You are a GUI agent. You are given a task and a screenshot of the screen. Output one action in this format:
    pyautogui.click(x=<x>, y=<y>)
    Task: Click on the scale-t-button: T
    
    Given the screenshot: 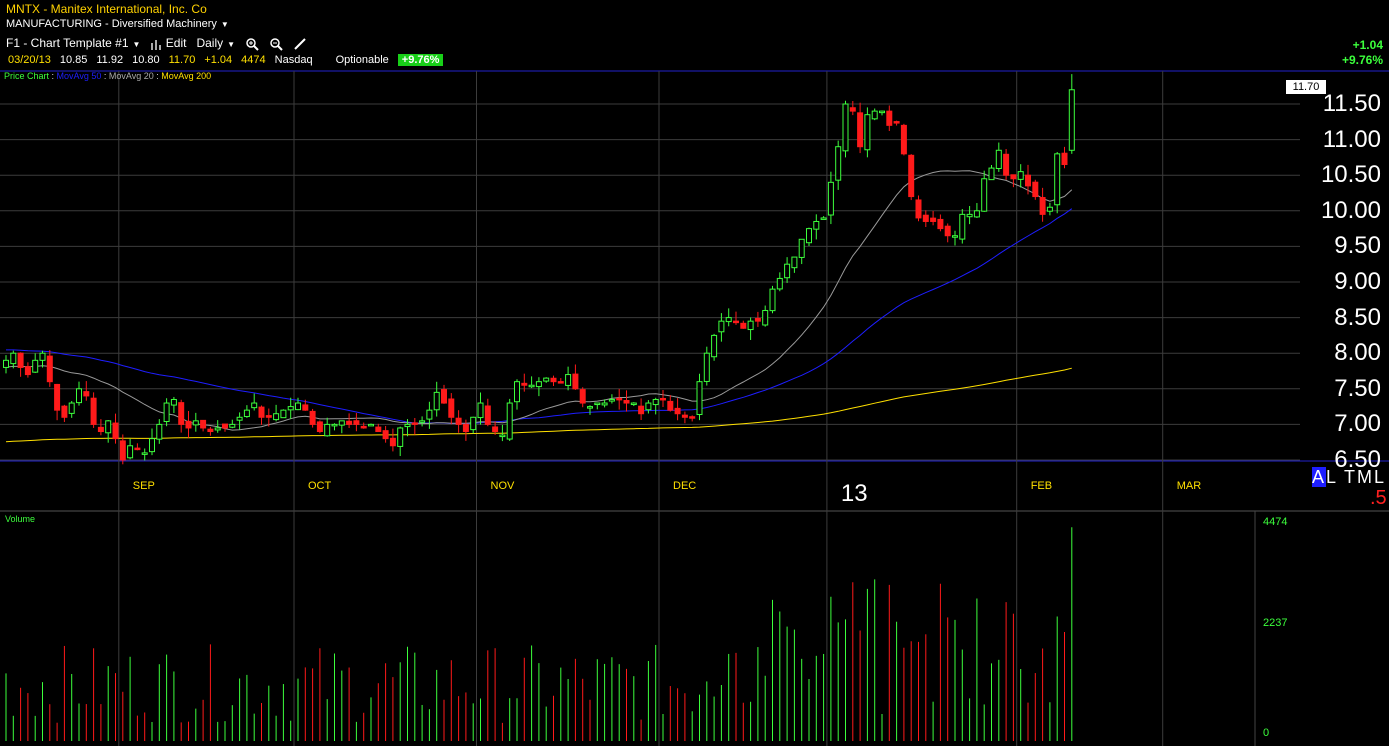 What is the action you would take?
    pyautogui.click(x=1350, y=477)
    